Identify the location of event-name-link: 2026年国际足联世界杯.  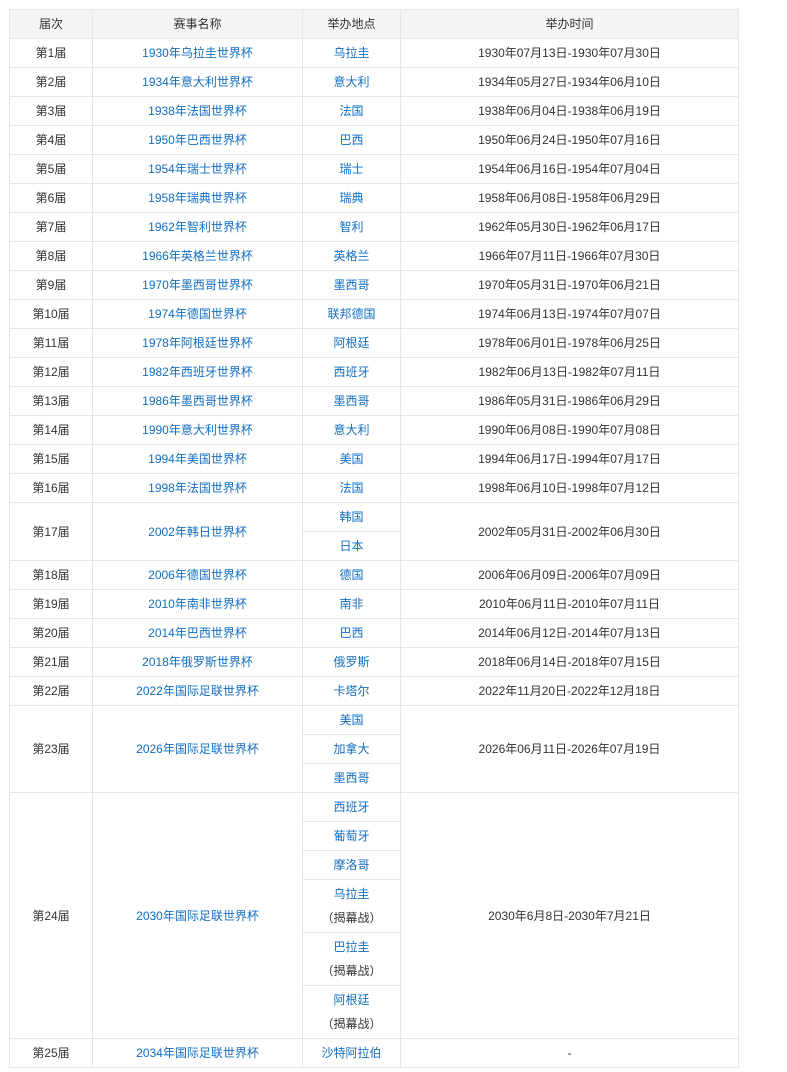
(197, 749).